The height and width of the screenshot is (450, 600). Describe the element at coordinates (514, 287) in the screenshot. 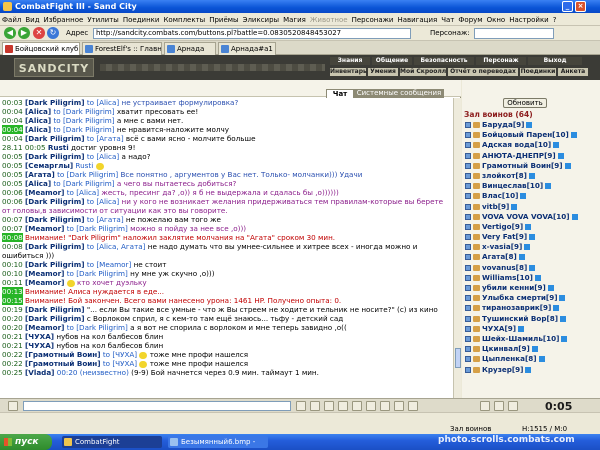

I see `player-name: убили кенни[9]` at that location.